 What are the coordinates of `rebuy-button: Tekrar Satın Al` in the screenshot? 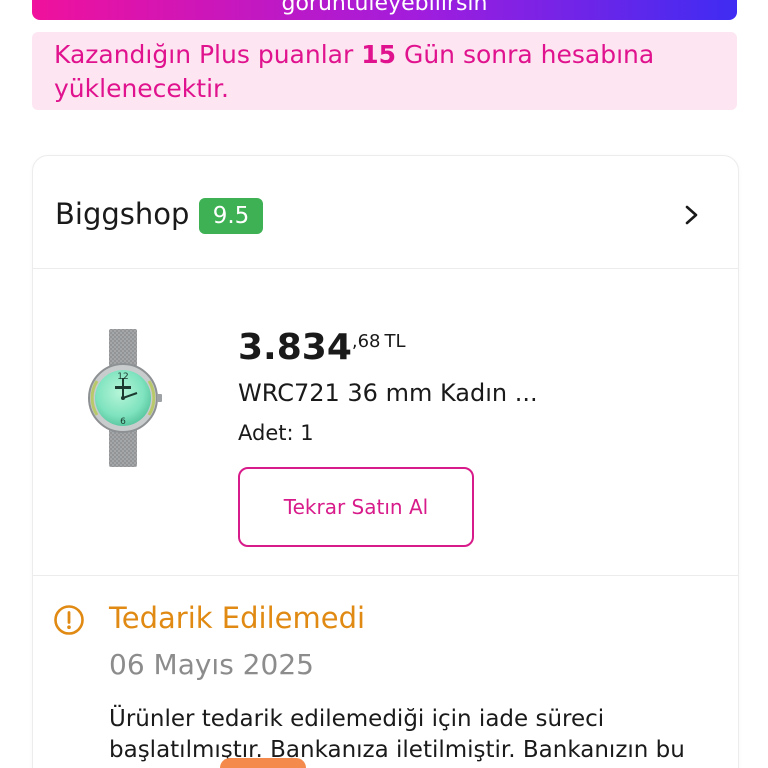 It's located at (356, 507).